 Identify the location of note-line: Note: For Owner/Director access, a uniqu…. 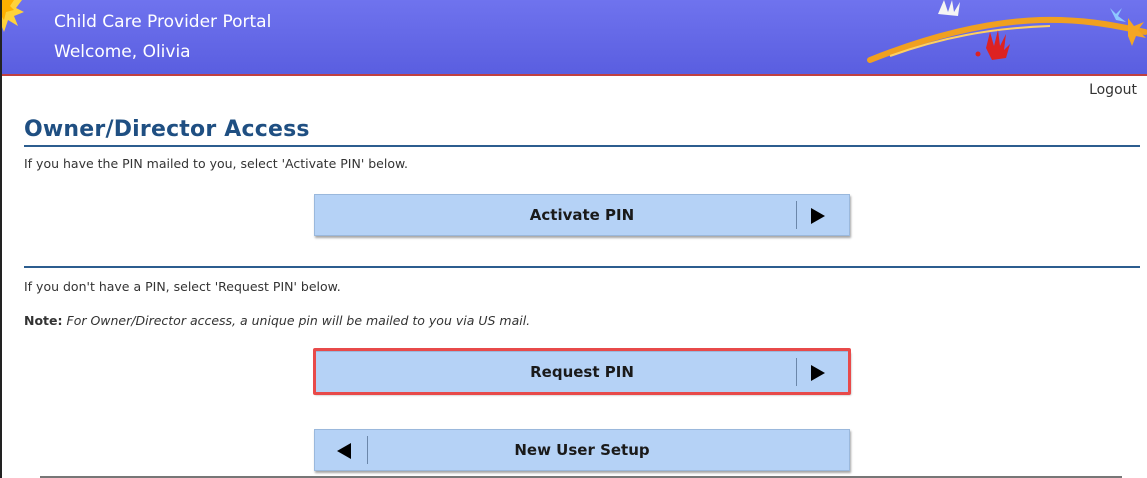
(277, 320).